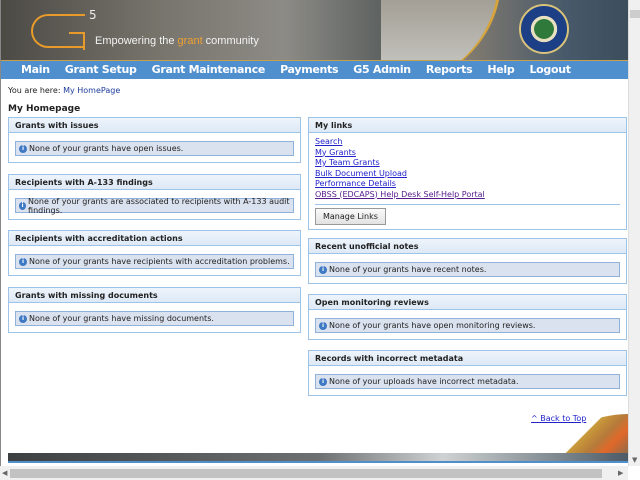 The image size is (640, 480). What do you see at coordinates (309, 70) in the screenshot?
I see `nav-payments: Payments` at bounding box center [309, 70].